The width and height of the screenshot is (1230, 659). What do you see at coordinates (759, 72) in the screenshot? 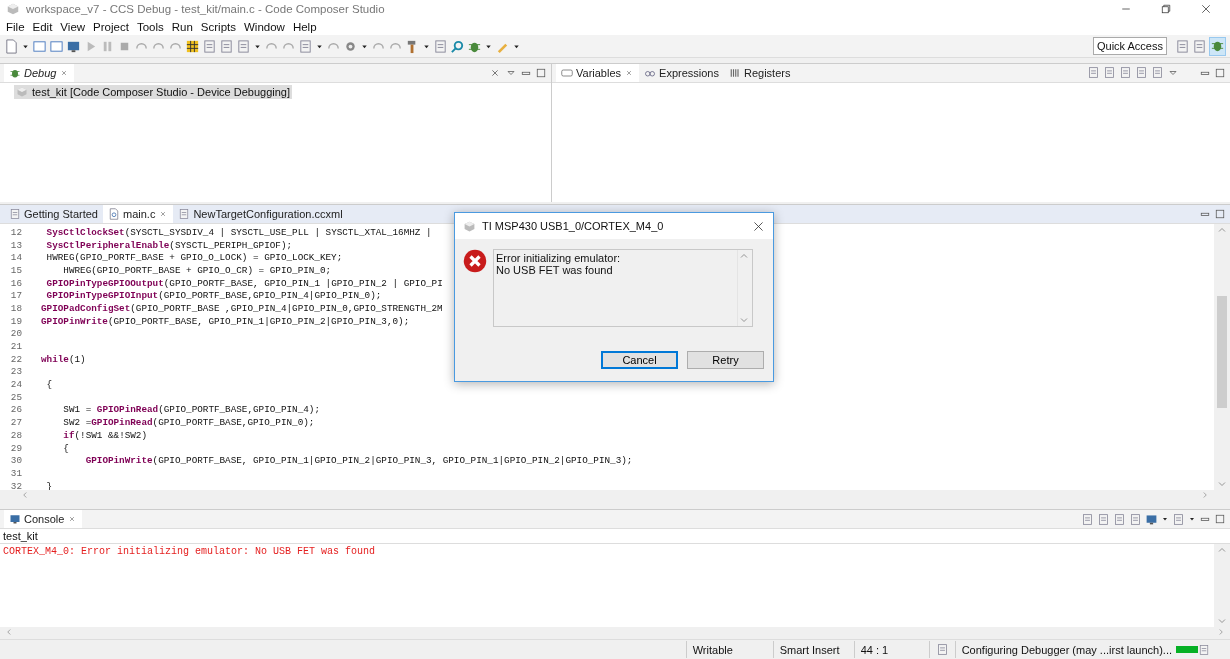
I see `view-tab: Registers` at bounding box center [759, 72].